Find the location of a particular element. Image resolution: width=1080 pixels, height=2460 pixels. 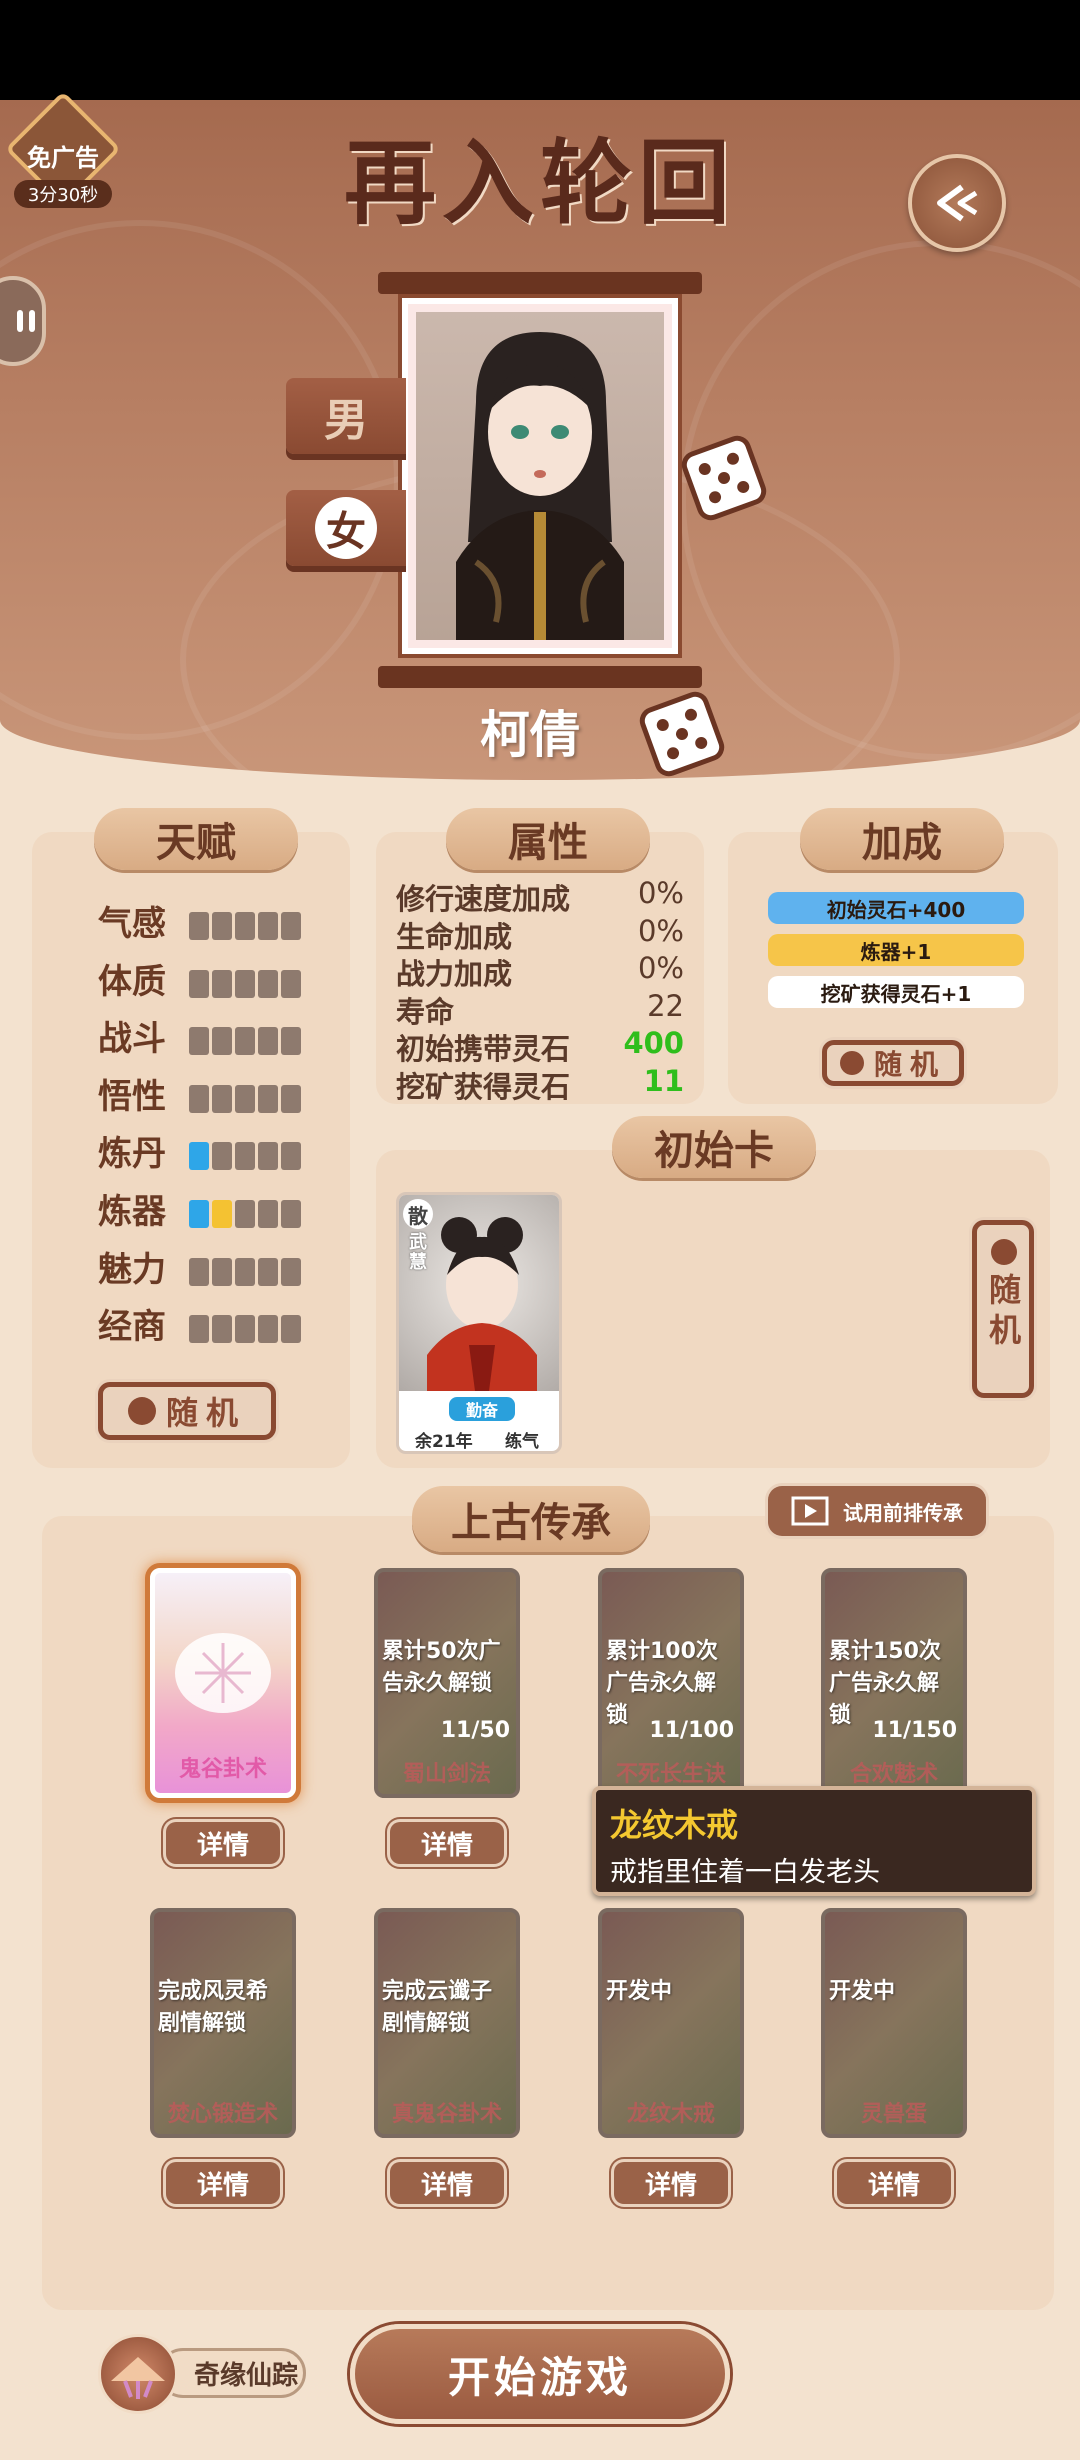

initial-card-title: 初始卡 is located at coordinates (714, 1147).